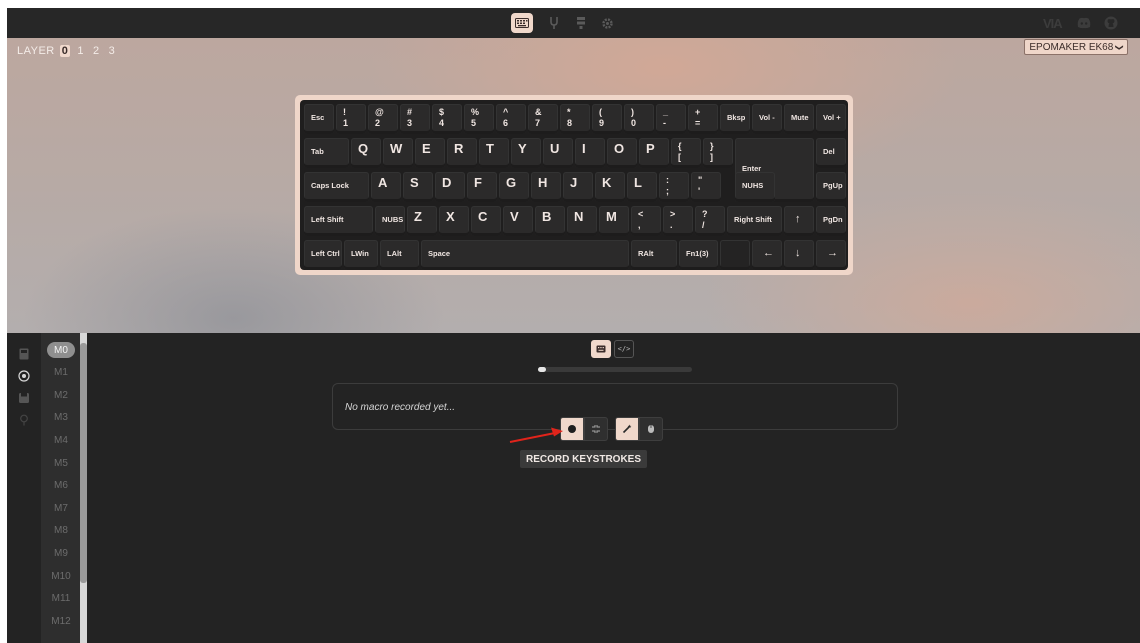 The width and height of the screenshot is (1140, 643). I want to click on key-vol-: Vol +, so click(831, 119).